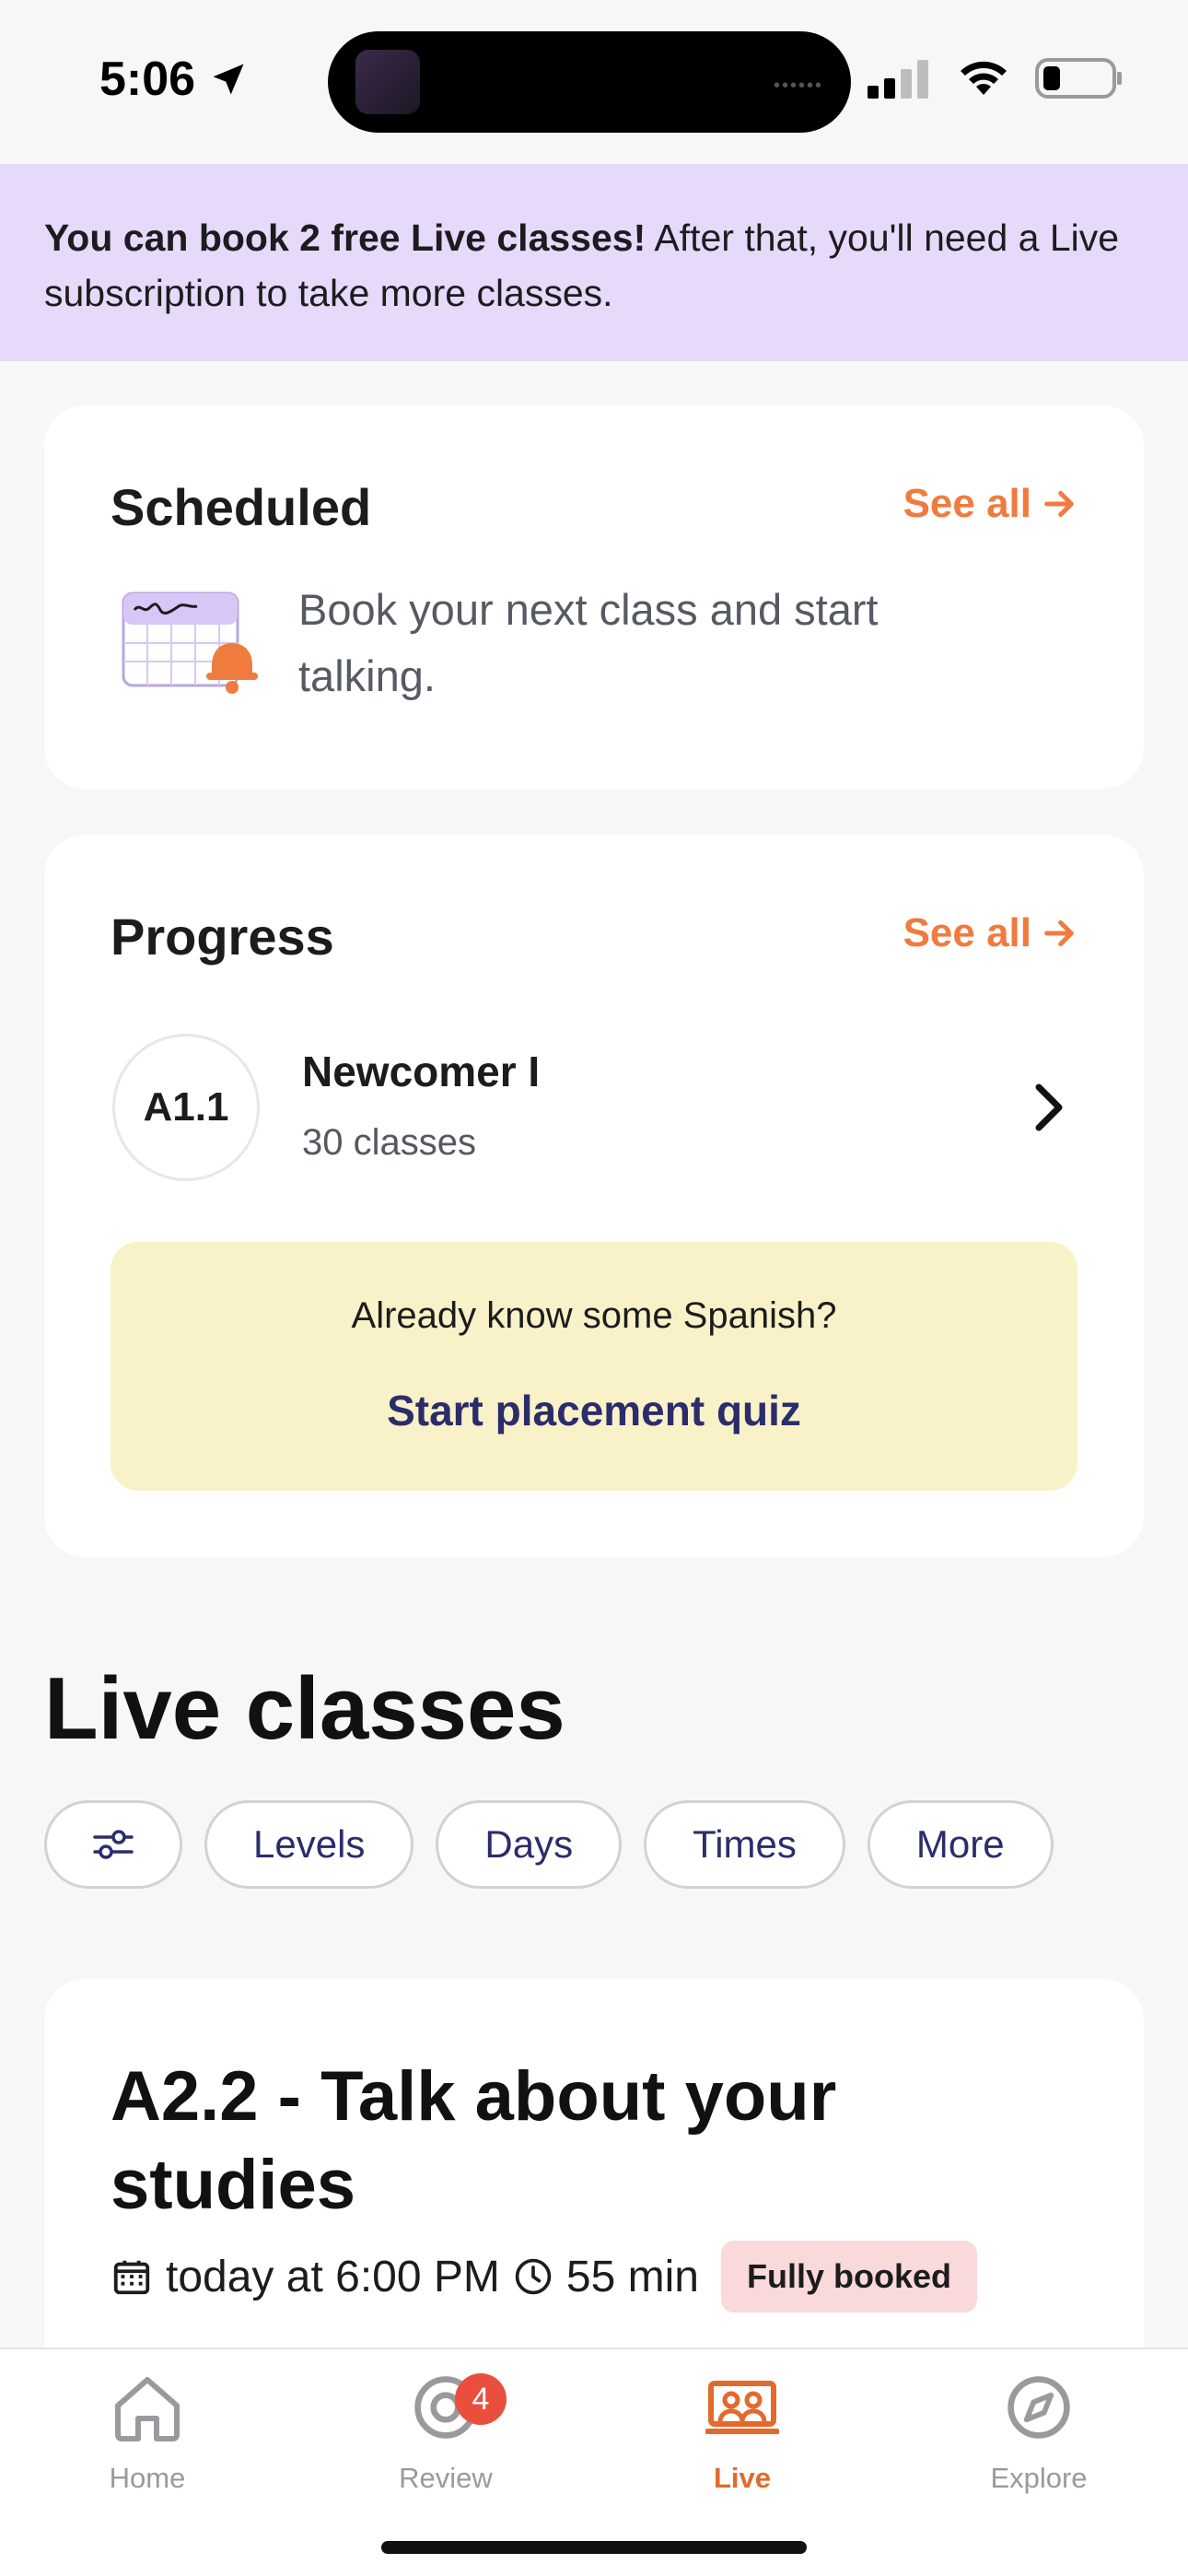 The width and height of the screenshot is (1188, 2576). Describe the element at coordinates (961, 1844) in the screenshot. I see `filter-more: More` at that location.